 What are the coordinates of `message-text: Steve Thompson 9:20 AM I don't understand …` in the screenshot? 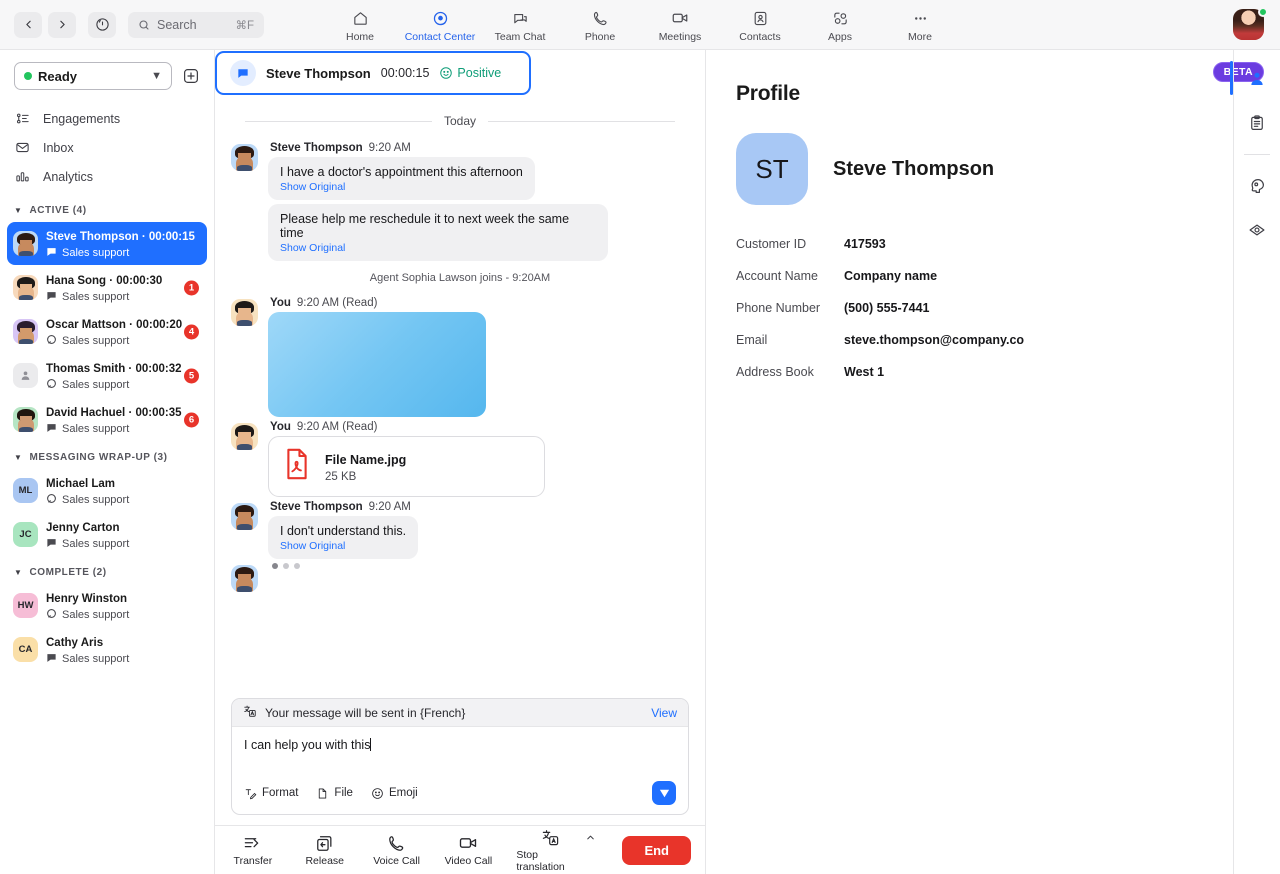 It's located at (460, 530).